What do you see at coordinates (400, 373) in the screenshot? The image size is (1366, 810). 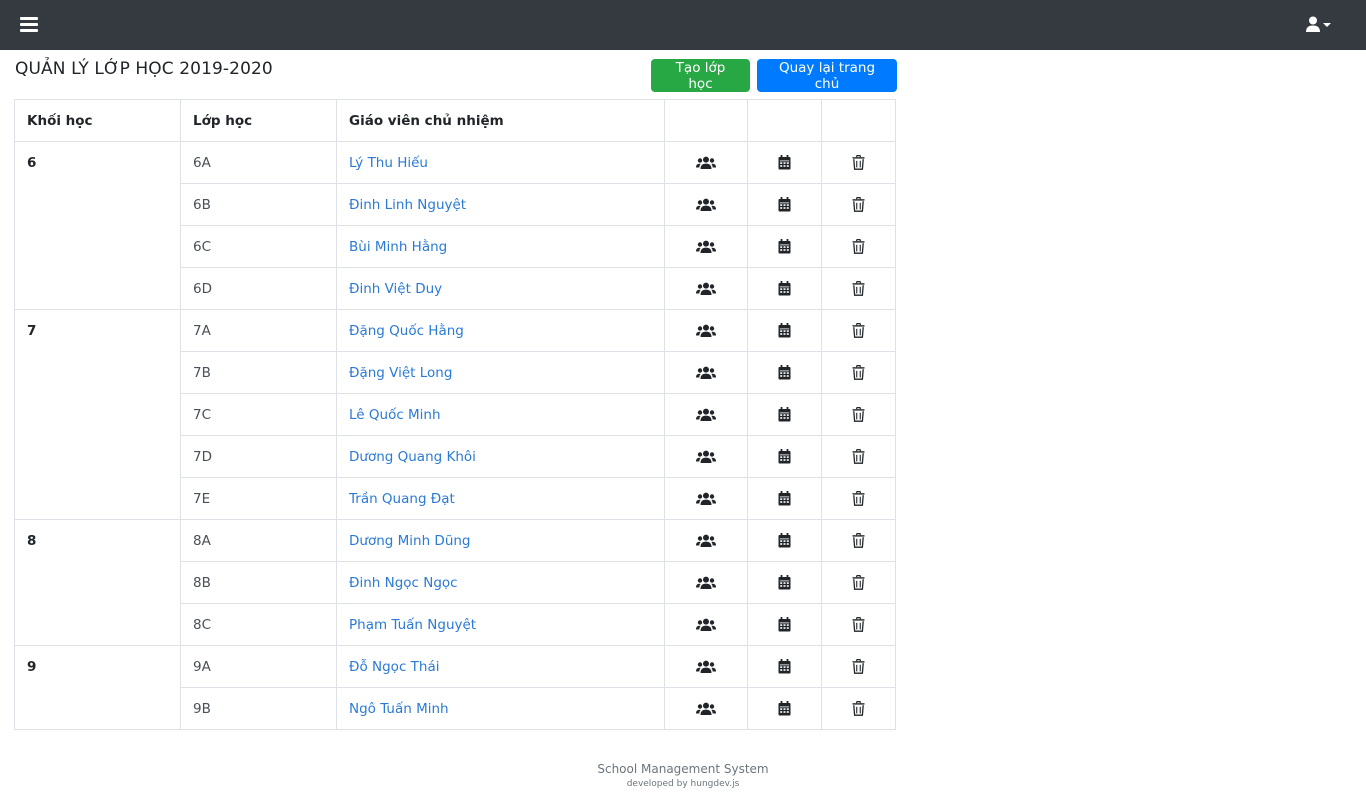 I see `teacher-link: Đặng Việt Long` at bounding box center [400, 373].